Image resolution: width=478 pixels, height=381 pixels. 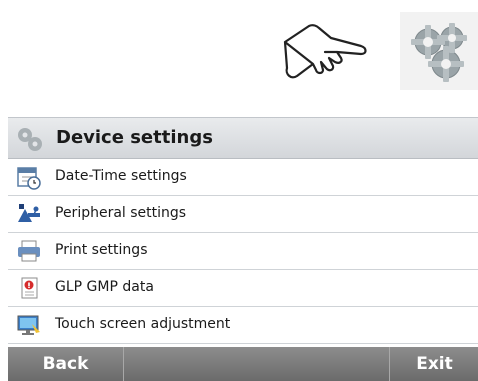 What do you see at coordinates (325, 51) in the screenshot?
I see `pointing-hand-icon` at bounding box center [325, 51].